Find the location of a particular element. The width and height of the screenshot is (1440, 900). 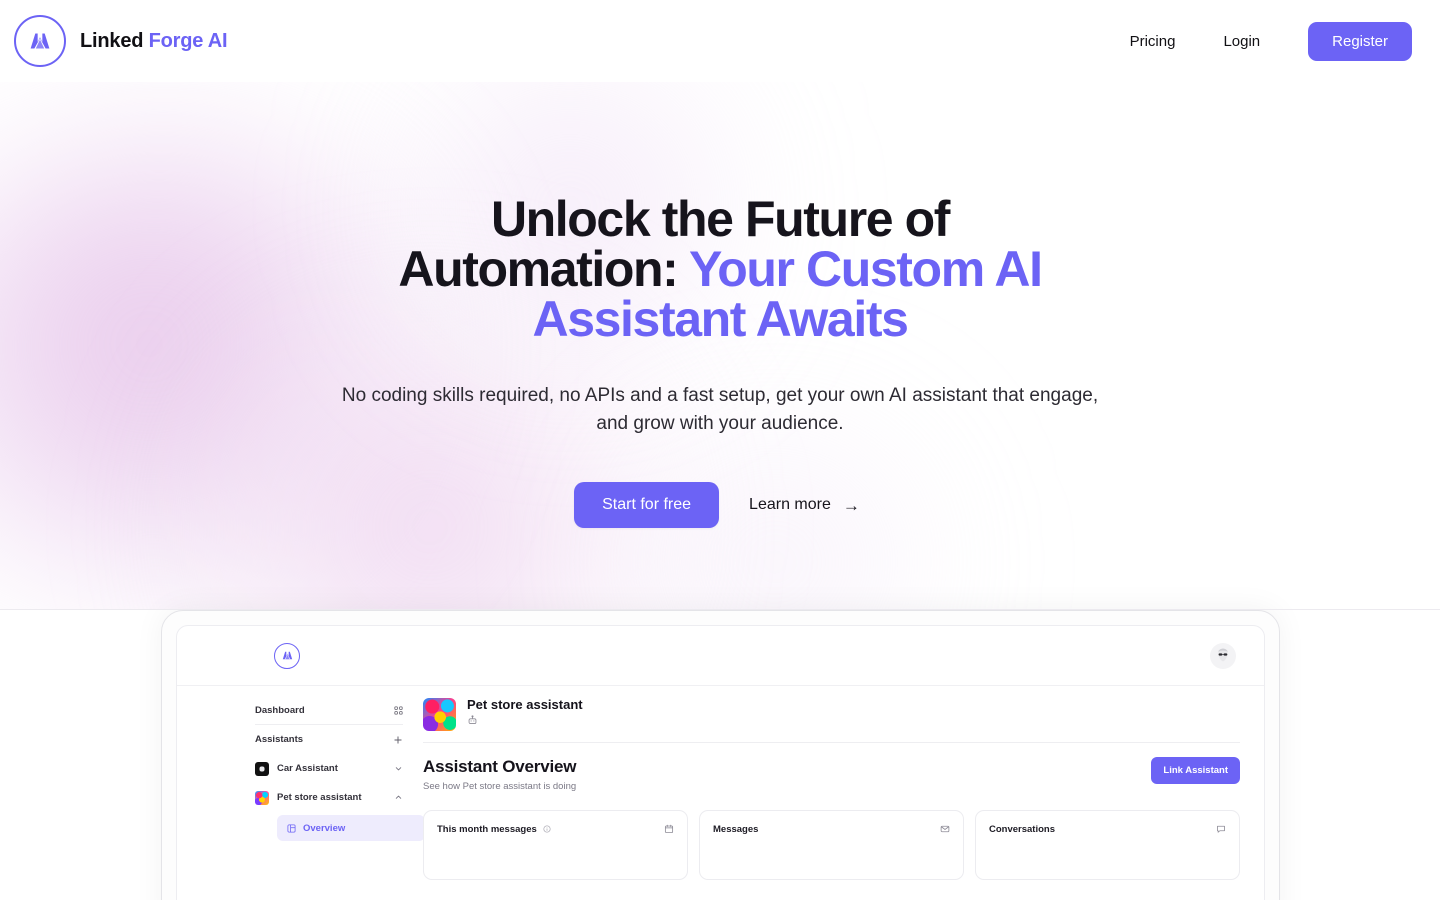

overview-title: Assistant Overview is located at coordinates (500, 766).